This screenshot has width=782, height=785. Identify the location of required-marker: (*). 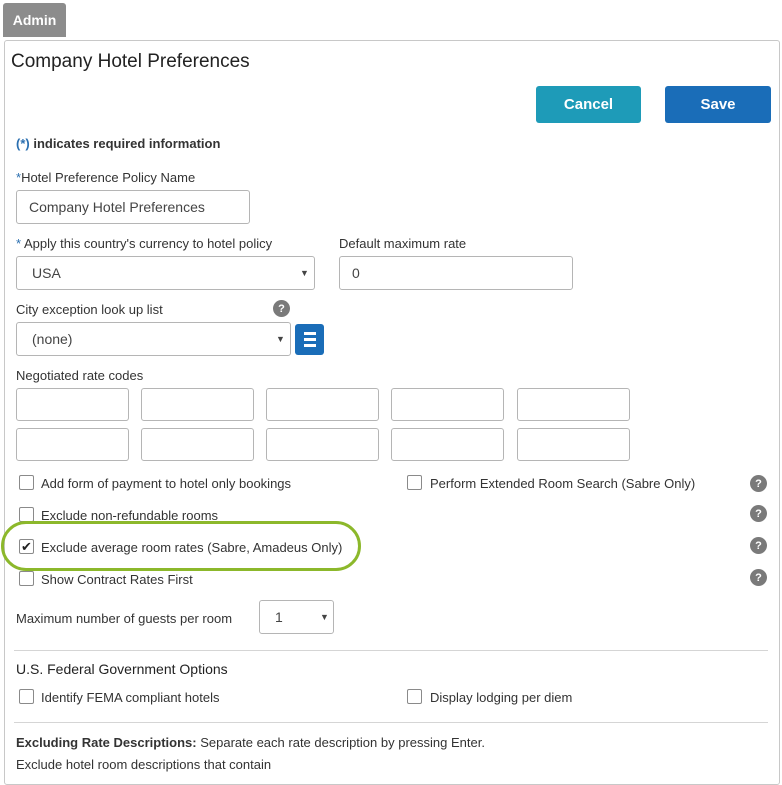
(23, 143).